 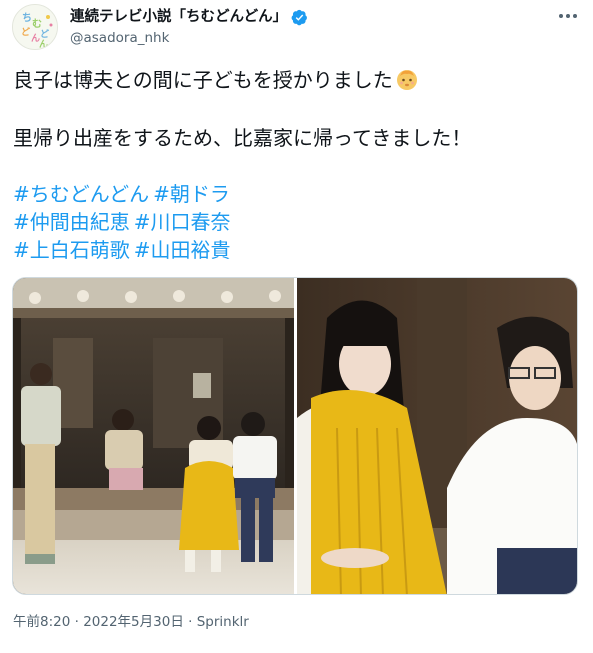 What do you see at coordinates (182, 222) in the screenshot?
I see `hashtag-link: #川口春奈` at bounding box center [182, 222].